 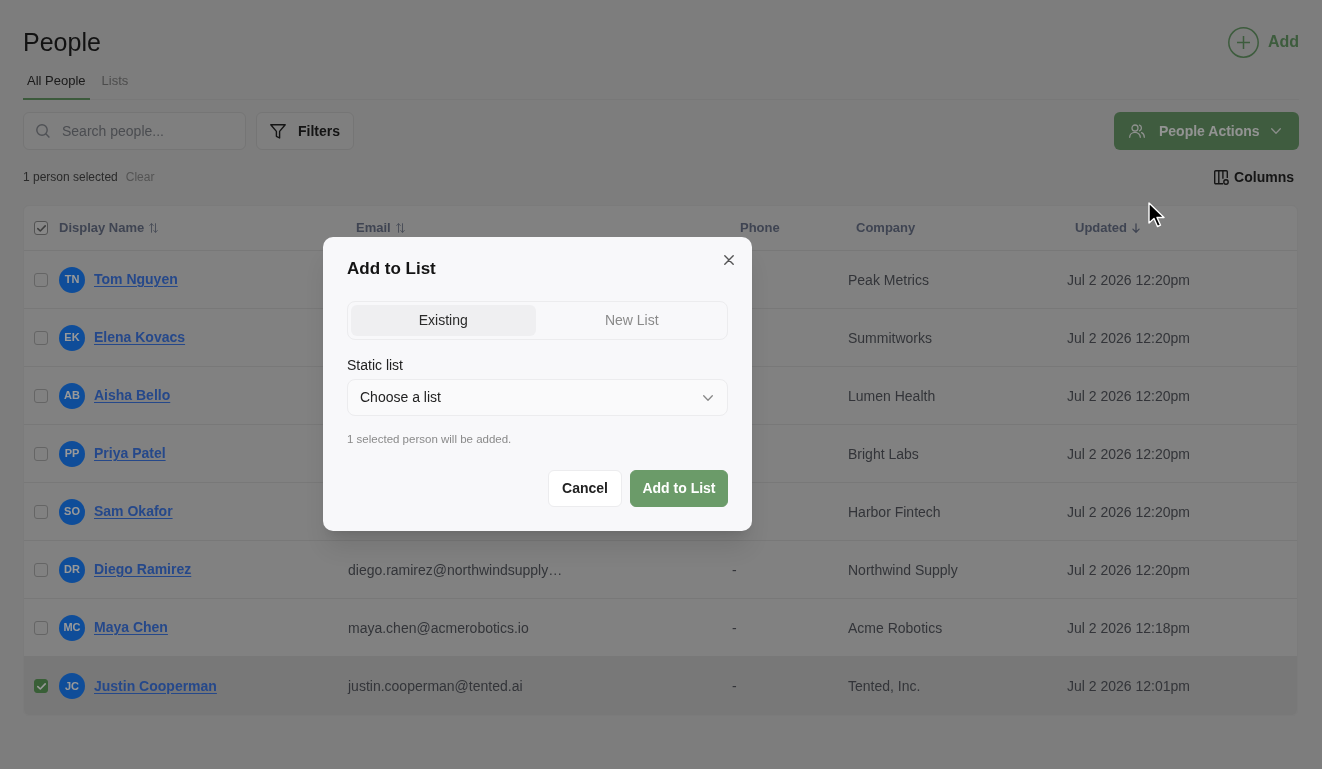 I want to click on selection-count: 1 person selected, so click(x=70, y=177).